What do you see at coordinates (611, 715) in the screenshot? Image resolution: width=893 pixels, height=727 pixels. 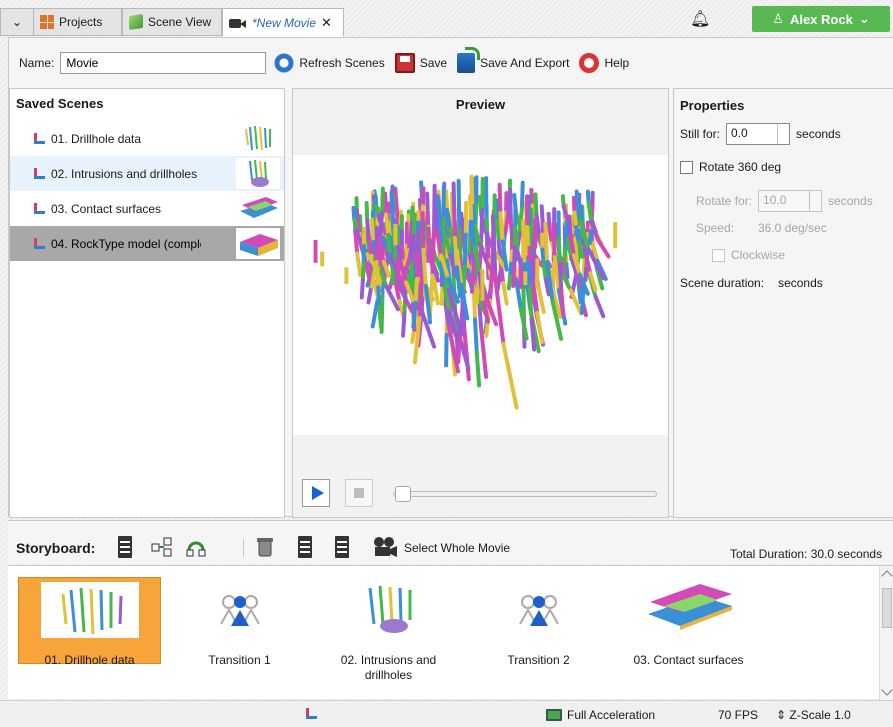 I see `acceleration-label: Full Acceleration` at bounding box center [611, 715].